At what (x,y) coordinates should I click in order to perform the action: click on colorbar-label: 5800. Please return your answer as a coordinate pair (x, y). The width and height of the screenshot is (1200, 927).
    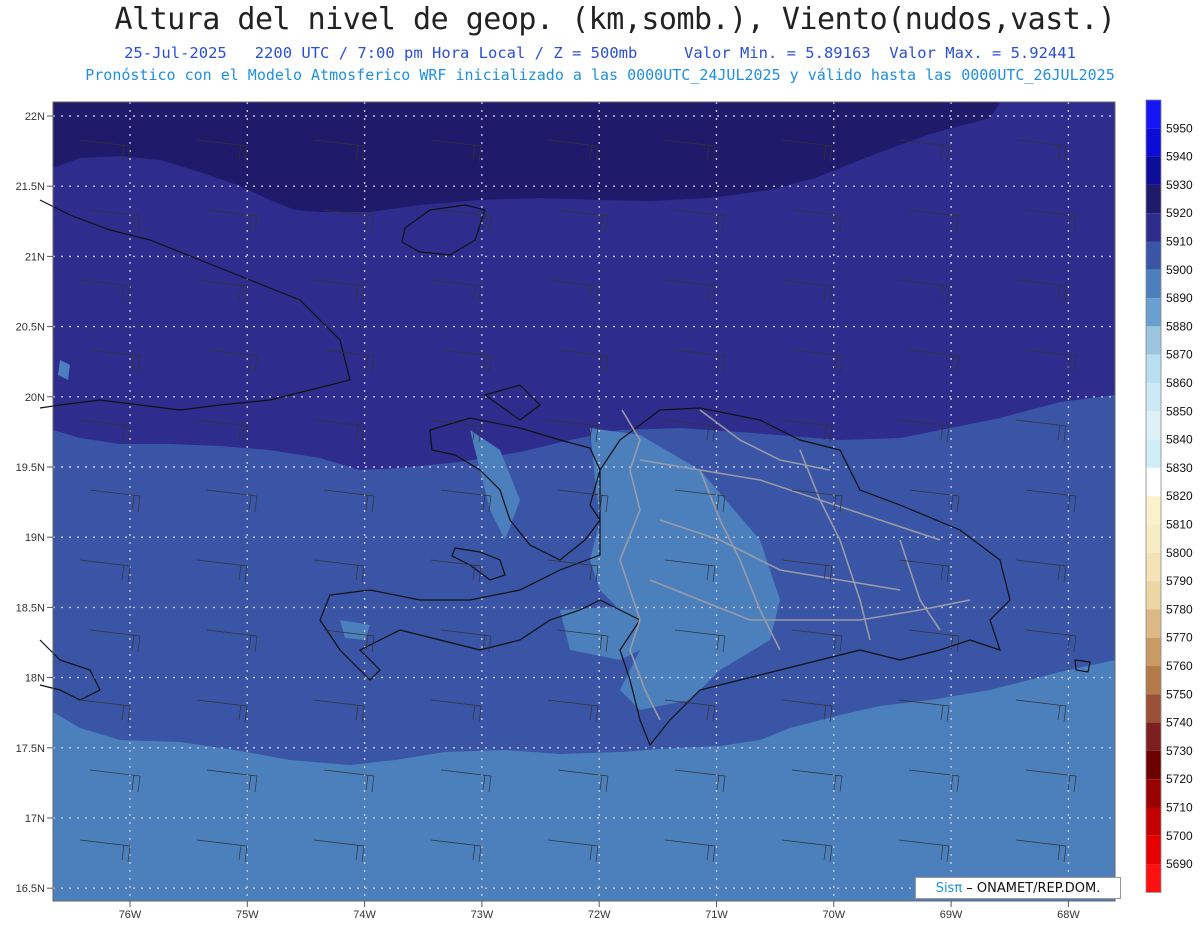
    Looking at the image, I should click on (1179, 553).